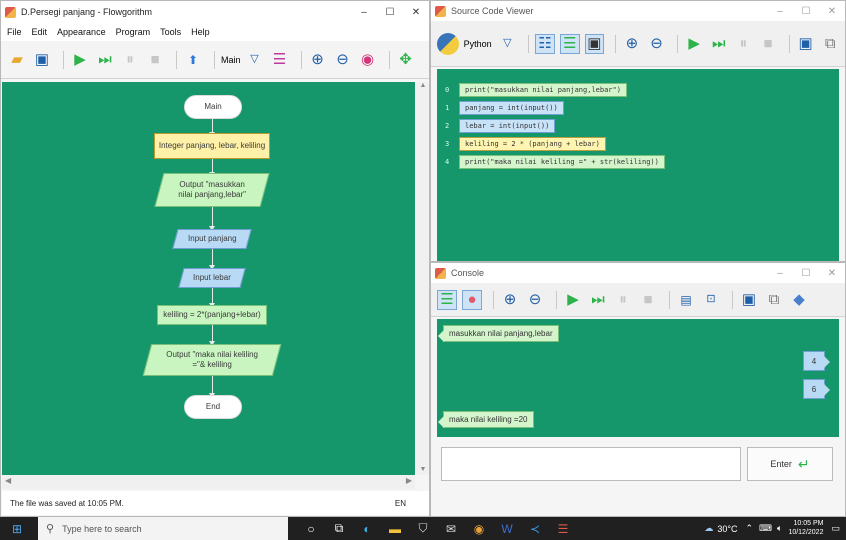 This screenshot has height=540, width=846. Describe the element at coordinates (423, 529) in the screenshot. I see `store-icon: ⛉` at that location.